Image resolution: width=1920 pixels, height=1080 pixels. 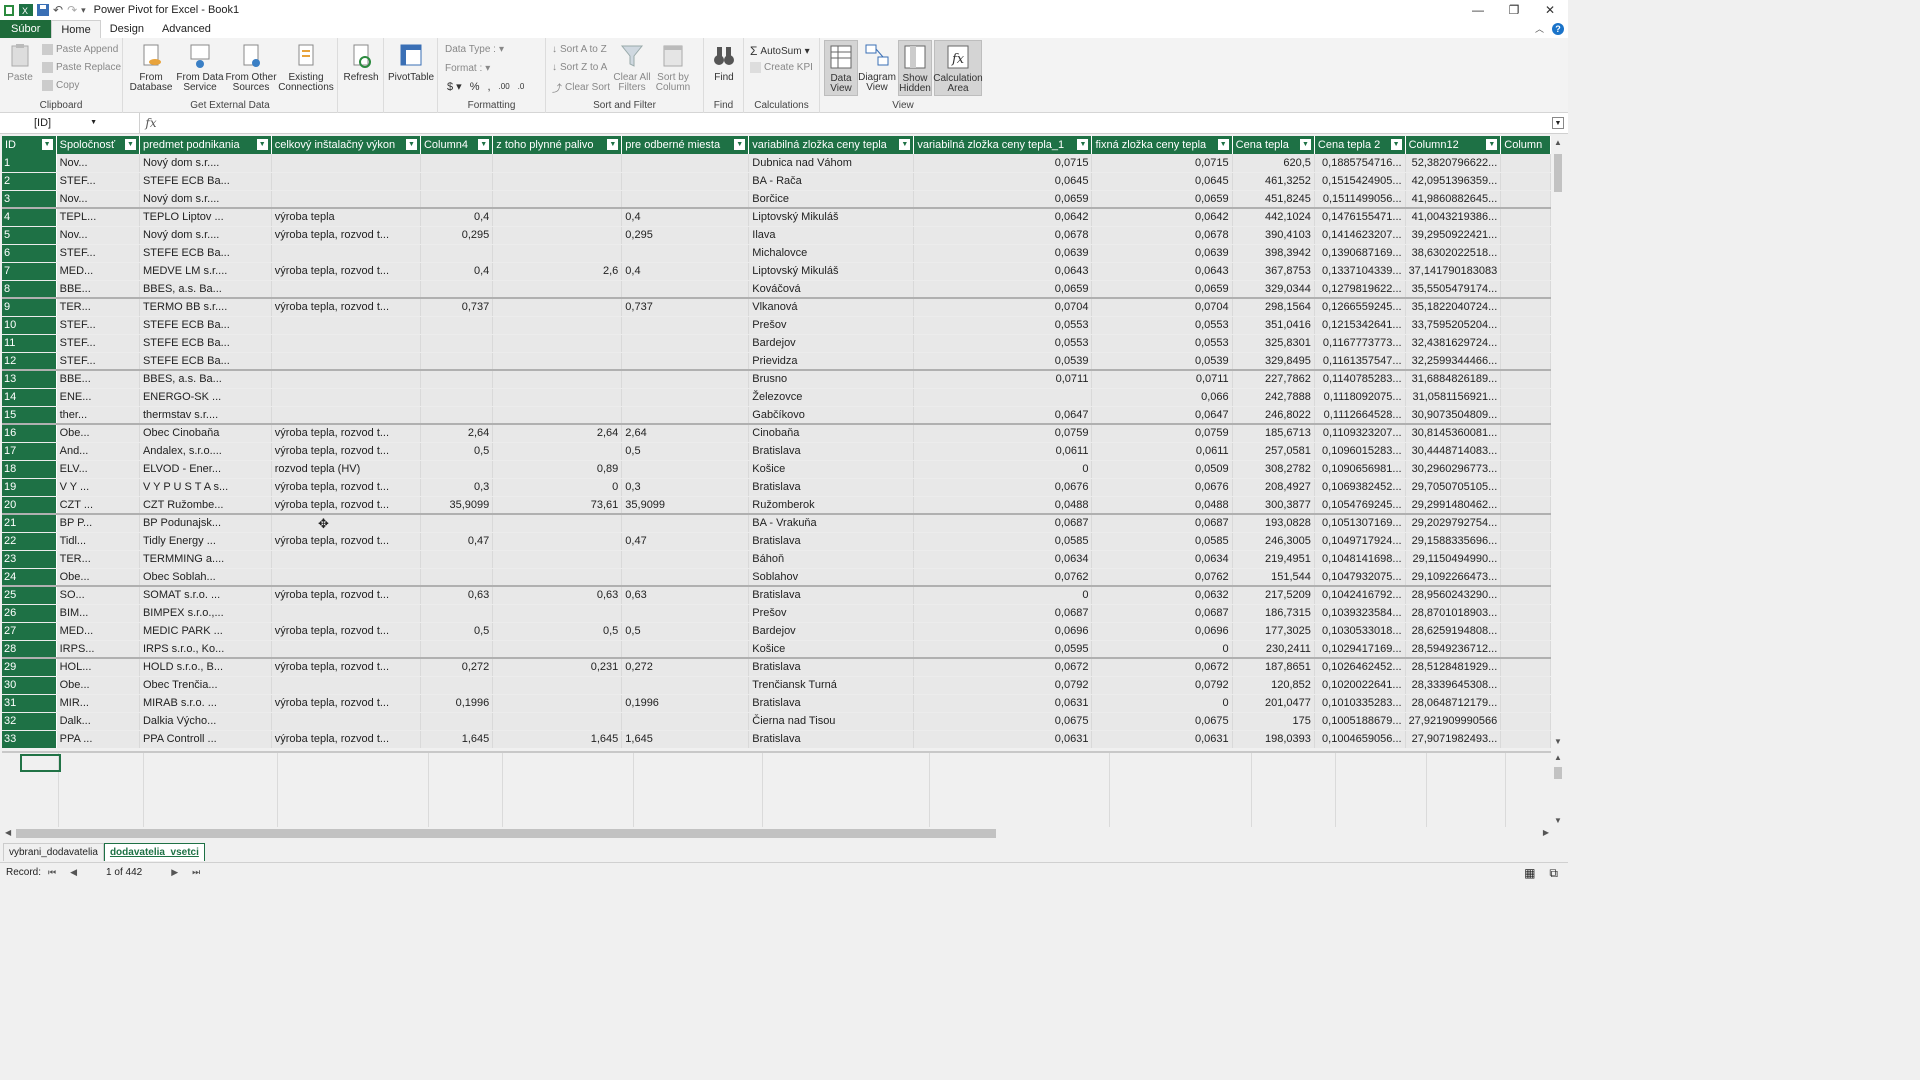 What do you see at coordinates (780, 51) in the screenshot?
I see `autosum-button: Σ AutoSum ▾` at bounding box center [780, 51].